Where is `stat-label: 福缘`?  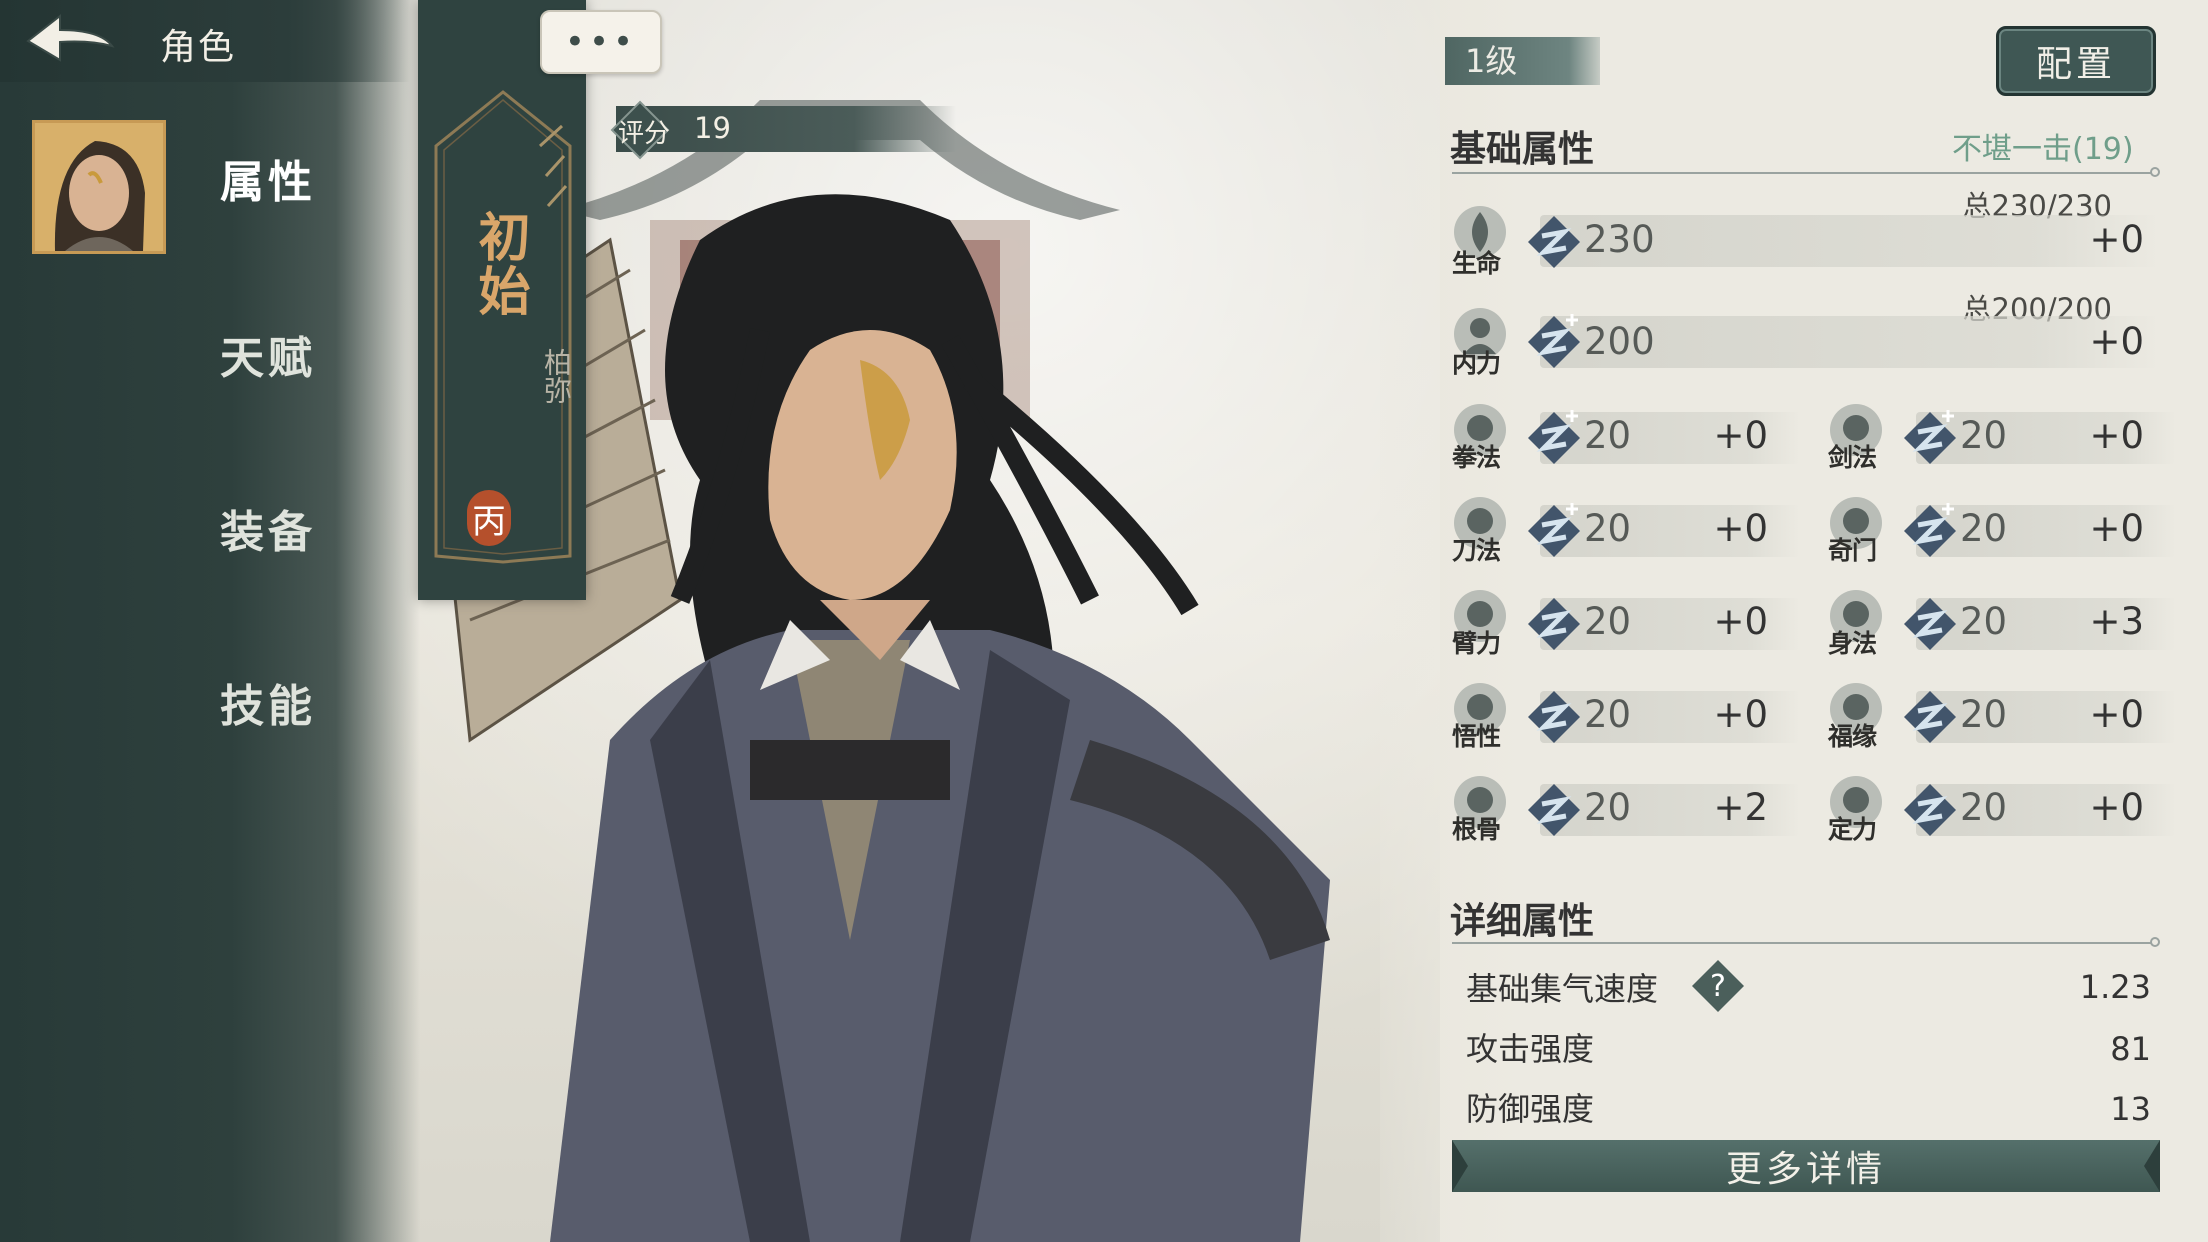
stat-label: 福缘 is located at coordinates (1852, 736).